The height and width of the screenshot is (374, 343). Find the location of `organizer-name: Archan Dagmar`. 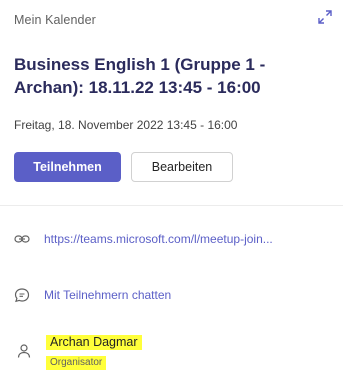

organizer-name: Archan Dagmar is located at coordinates (94, 342).